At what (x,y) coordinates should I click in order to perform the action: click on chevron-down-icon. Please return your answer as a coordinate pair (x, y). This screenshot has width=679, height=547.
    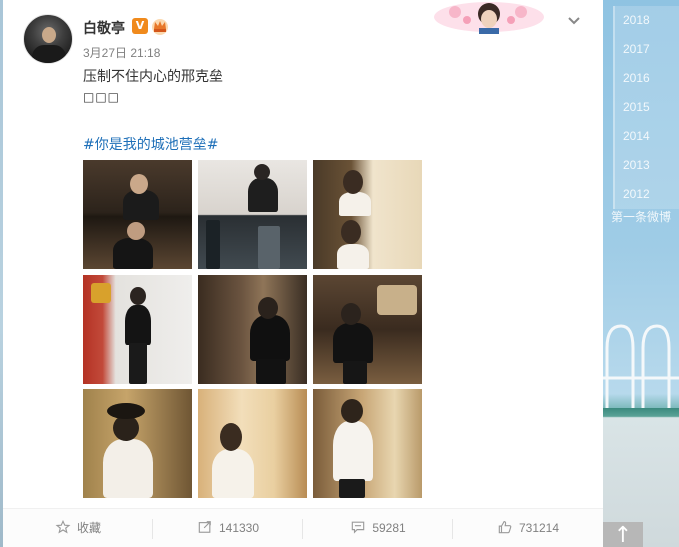
    Looking at the image, I should click on (574, 21).